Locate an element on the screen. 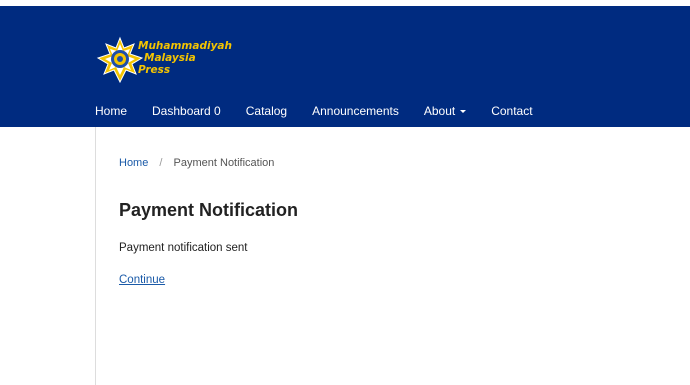 The image size is (690, 385). nav-item-catalog: Catalog is located at coordinates (266, 111).